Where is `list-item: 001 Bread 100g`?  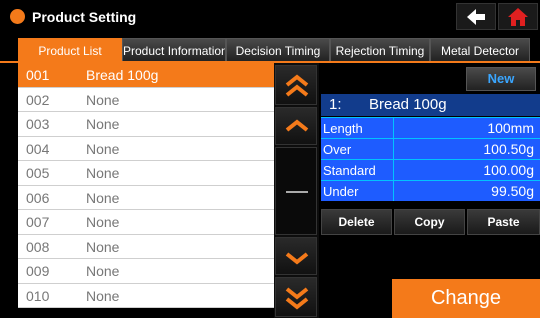
list-item: 001 Bread 100g is located at coordinates (146, 75).